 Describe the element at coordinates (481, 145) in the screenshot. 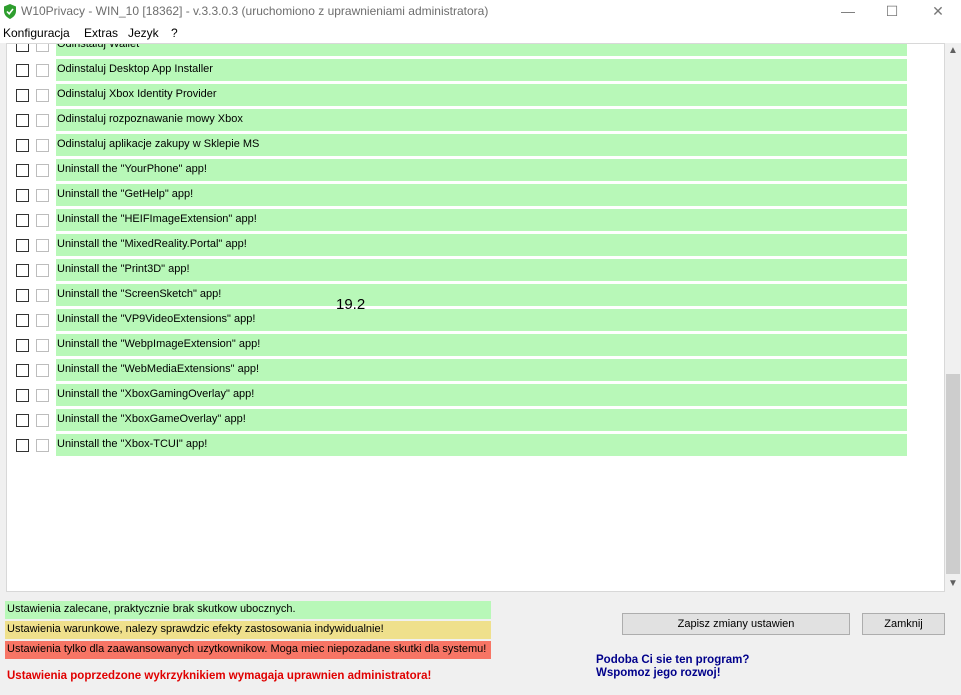

I see `setting-label: Odinstaluj aplikacje zakupy w Sklepie MS` at that location.